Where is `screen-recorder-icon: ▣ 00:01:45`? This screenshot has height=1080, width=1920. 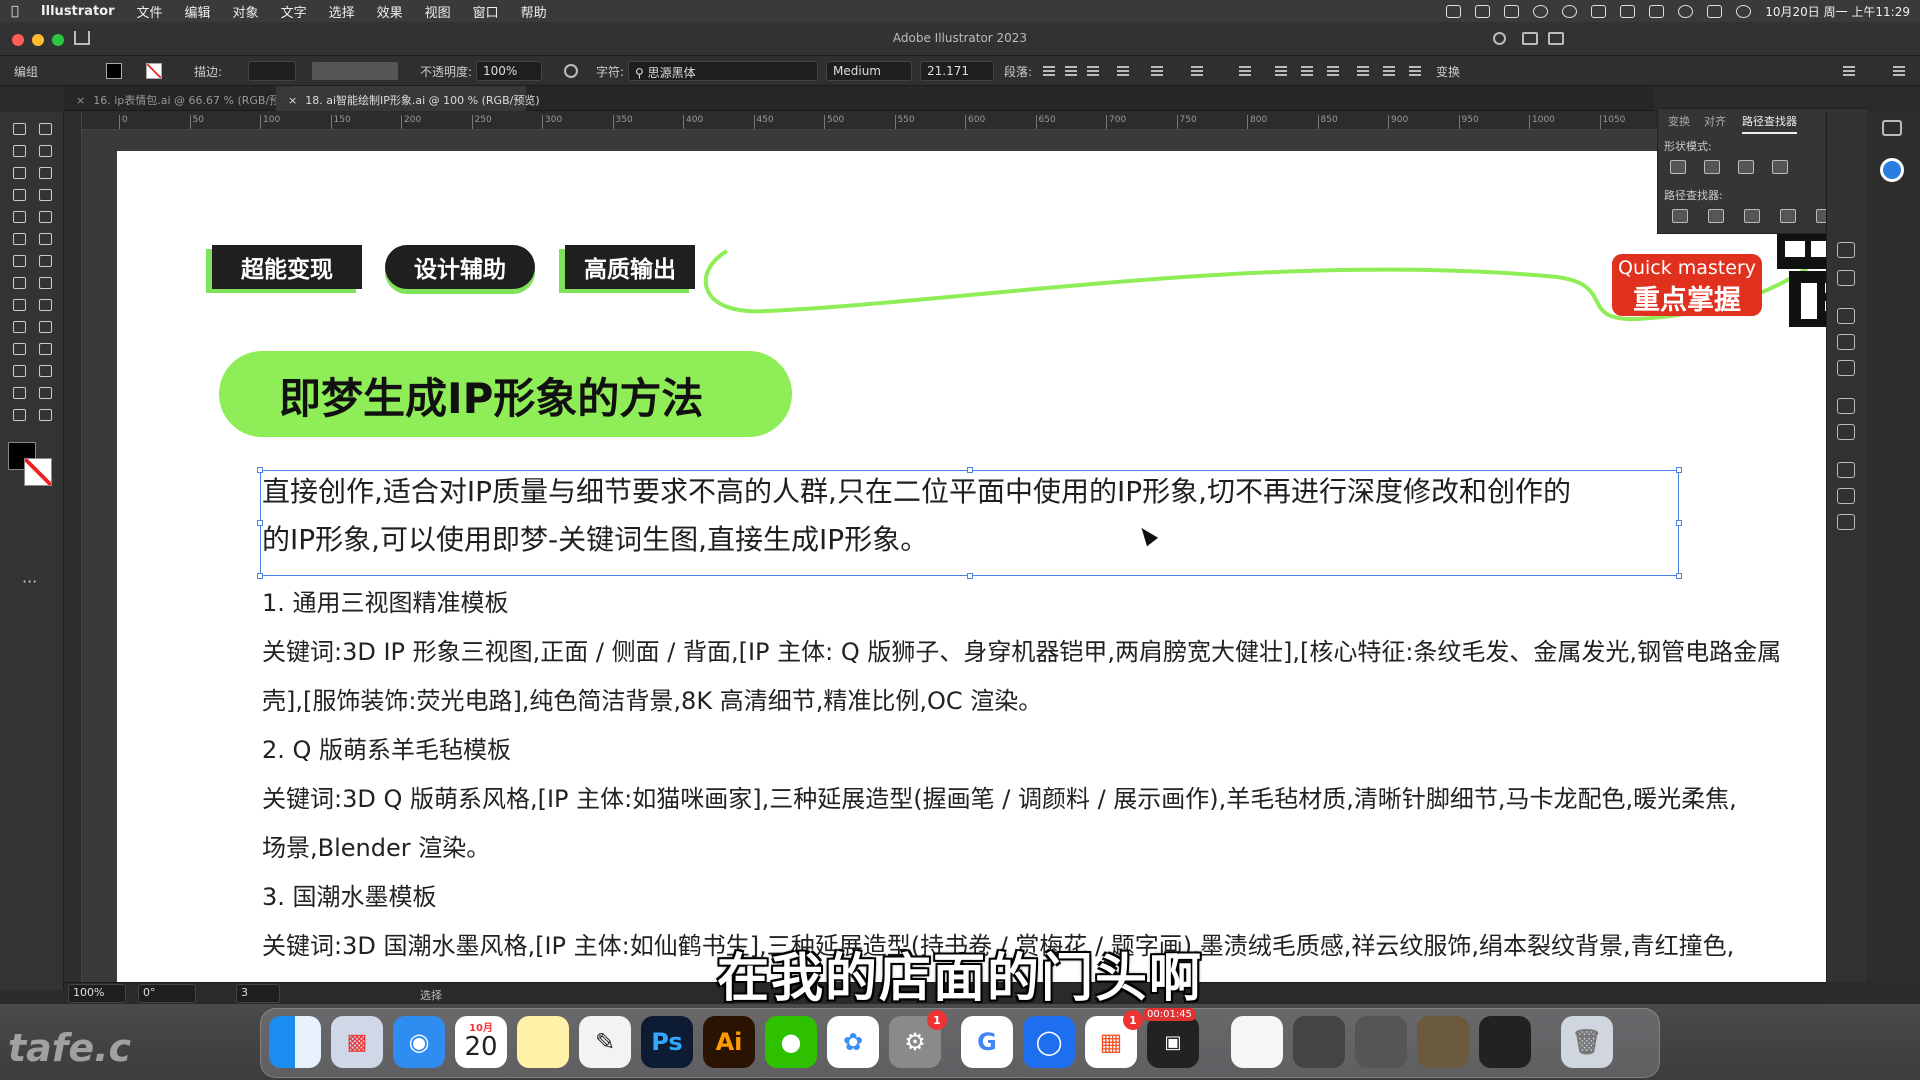
screen-recorder-icon: ▣ 00:01:45 is located at coordinates (1171, 1038).